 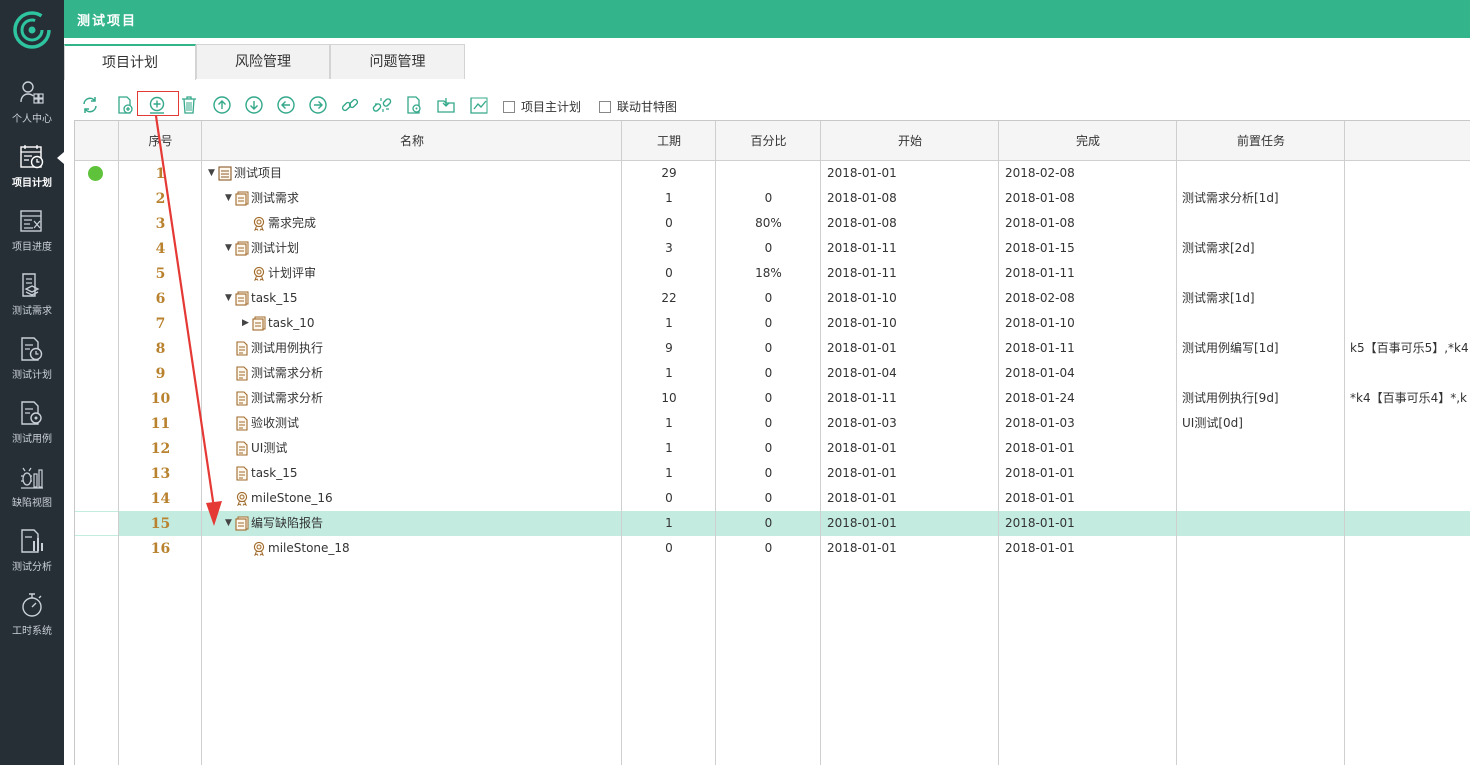 I want to click on sidebar-item: 项目进度, so click(x=32, y=230).